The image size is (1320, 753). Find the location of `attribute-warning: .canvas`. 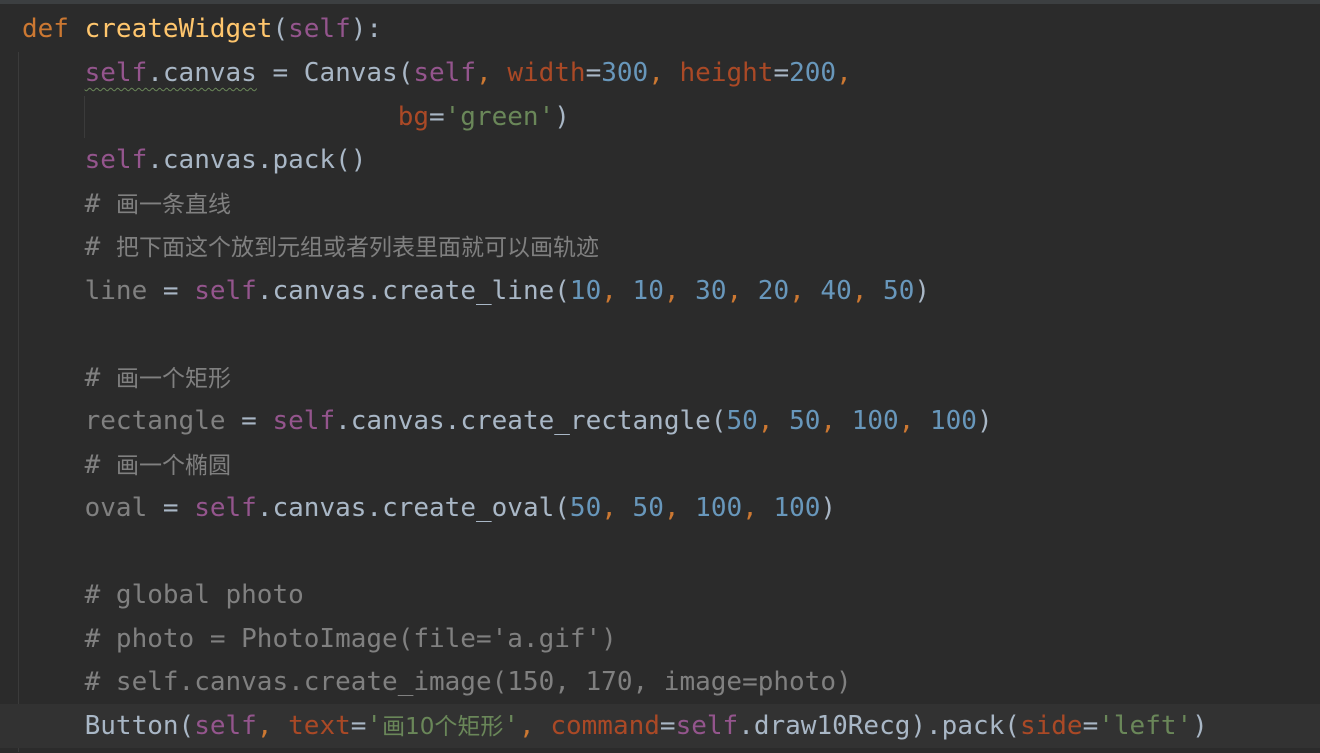

attribute-warning: .canvas is located at coordinates (202, 73).